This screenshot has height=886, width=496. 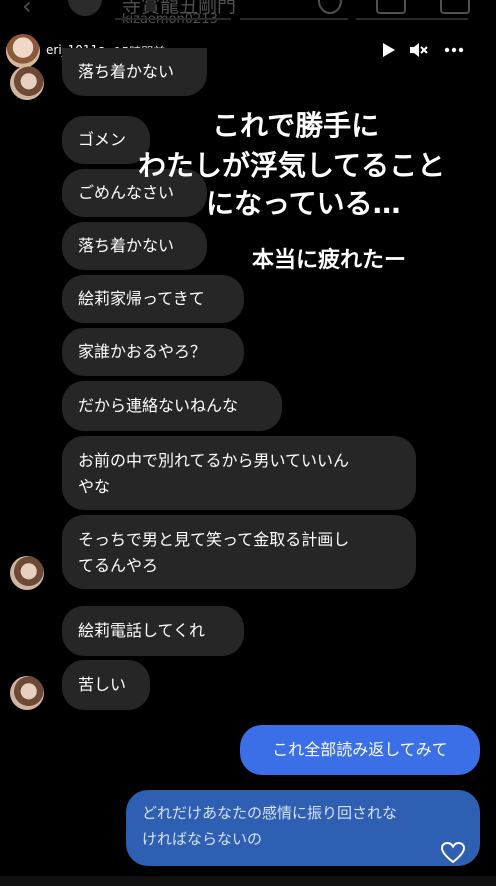 What do you see at coordinates (118, 565) in the screenshot?
I see `message-text-line: てるんやろ` at bounding box center [118, 565].